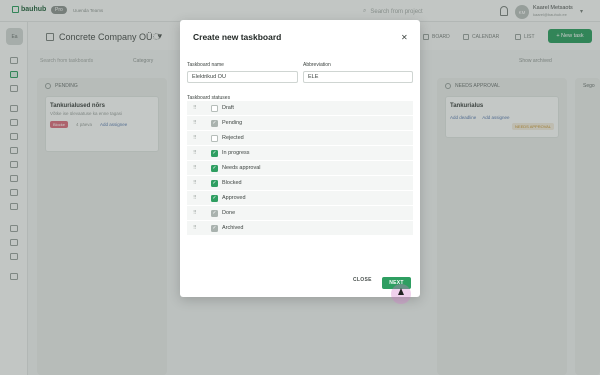 The width and height of the screenshot is (600, 375). What do you see at coordinates (234, 198) in the screenshot?
I see `status-label: Approved` at bounding box center [234, 198].